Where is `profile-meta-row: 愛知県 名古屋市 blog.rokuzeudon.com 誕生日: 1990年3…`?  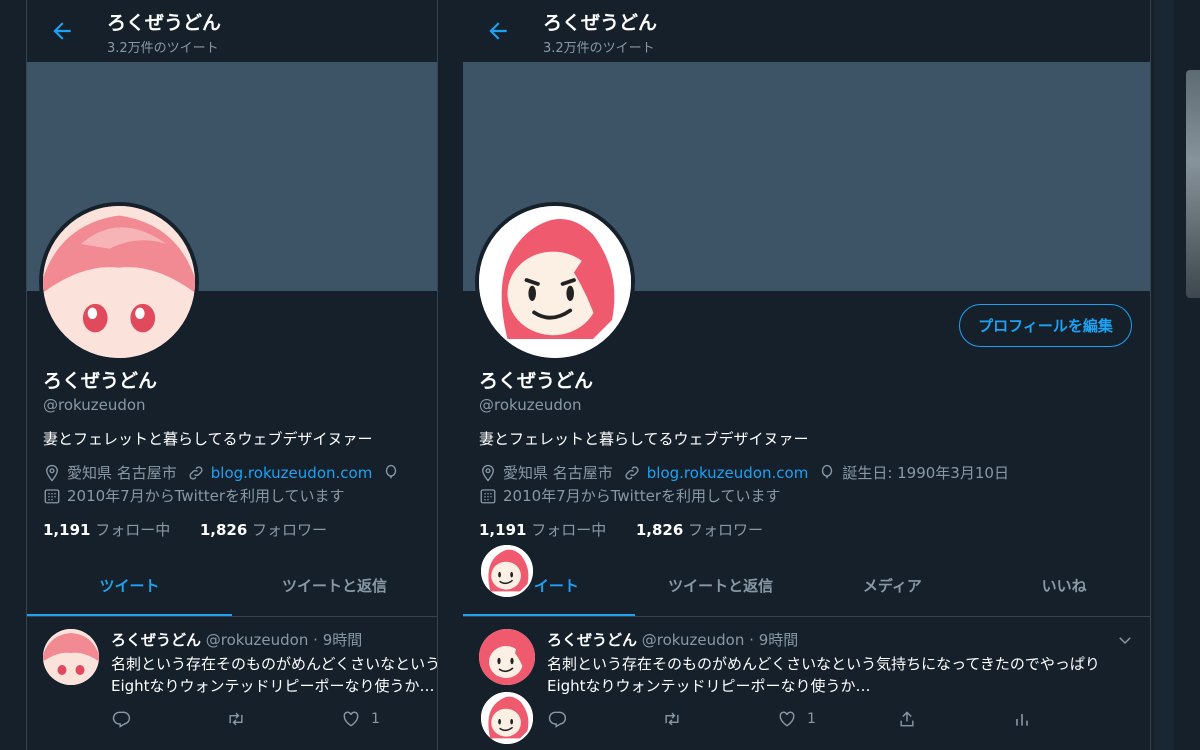
profile-meta-row: 愛知県 名古屋市 blog.rokuzeudon.com 誕生日: 1990年3… is located at coordinates (749, 472).